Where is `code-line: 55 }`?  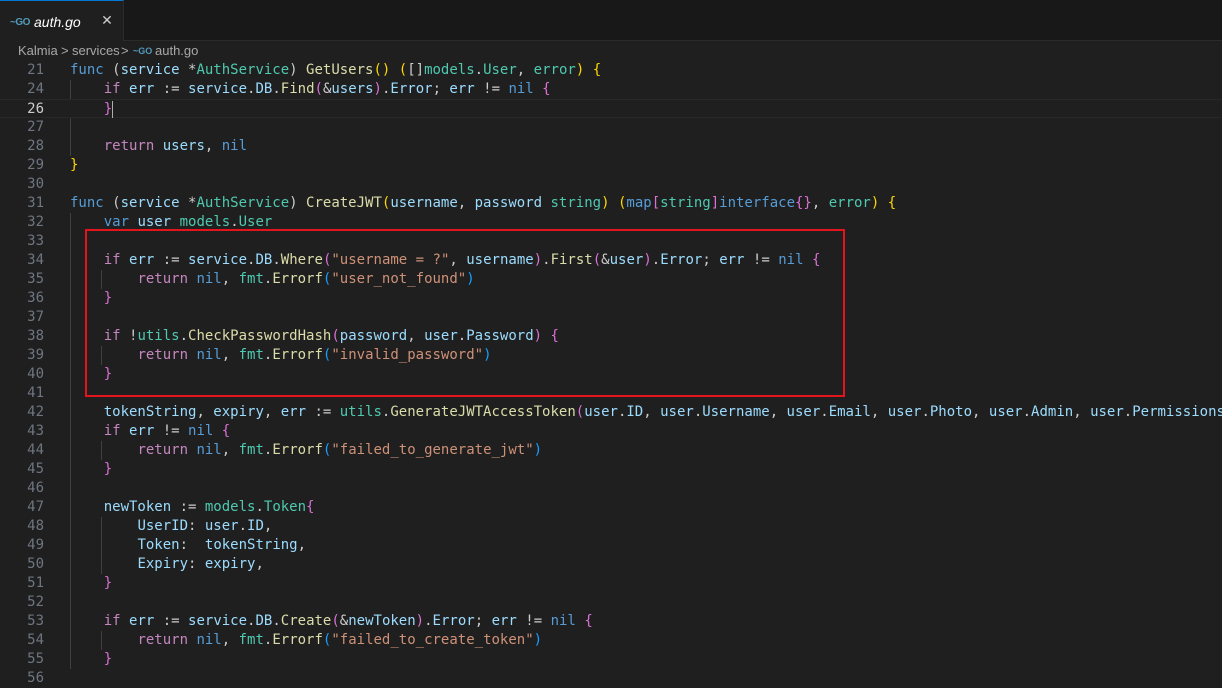
code-line: 55 } is located at coordinates (611, 659).